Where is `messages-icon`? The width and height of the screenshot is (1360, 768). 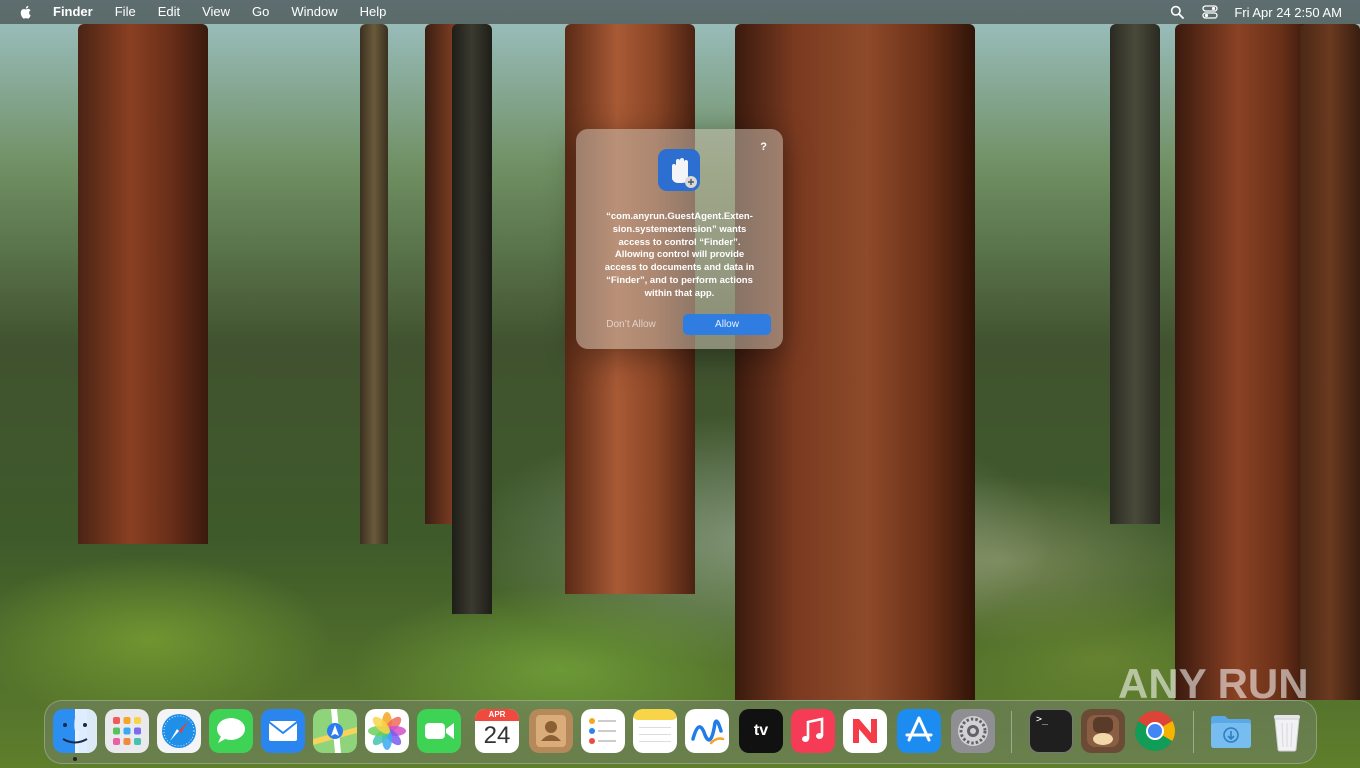
messages-icon is located at coordinates (231, 731).